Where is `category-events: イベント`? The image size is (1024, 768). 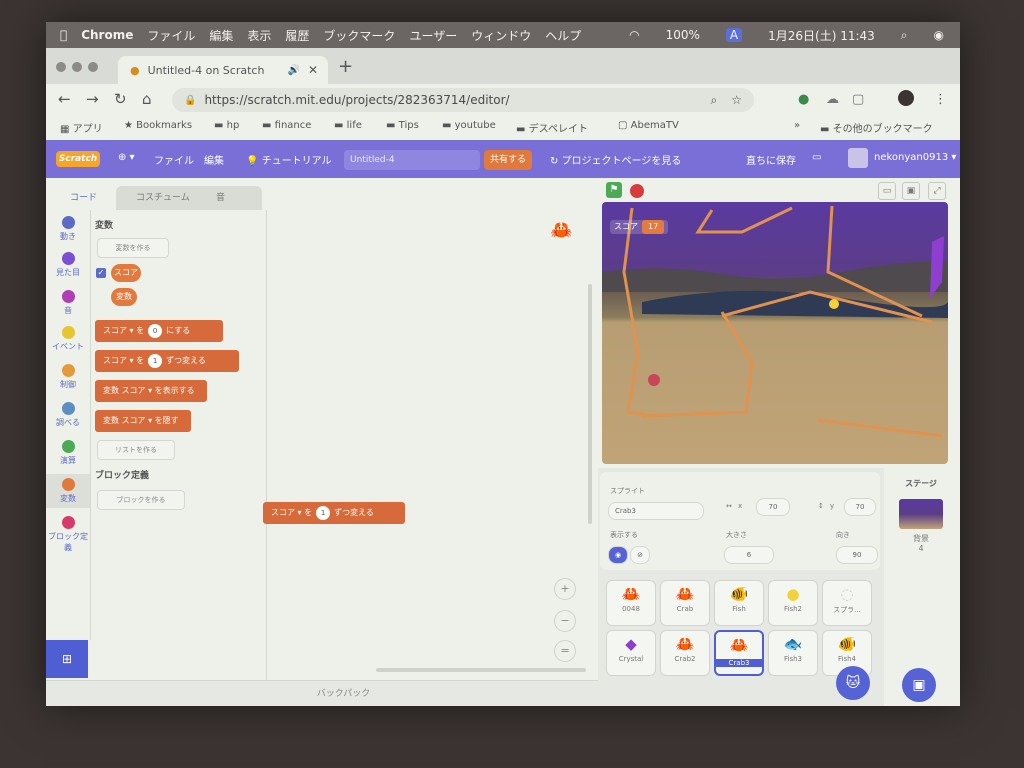 category-events: イベント is located at coordinates (68, 339).